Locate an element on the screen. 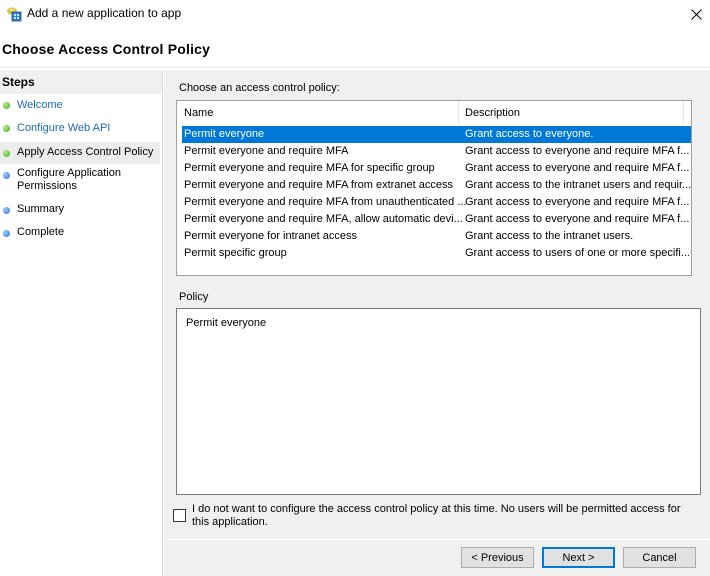 Image resolution: width=710 pixels, height=576 pixels. cancel-button: Cancel is located at coordinates (659, 557).